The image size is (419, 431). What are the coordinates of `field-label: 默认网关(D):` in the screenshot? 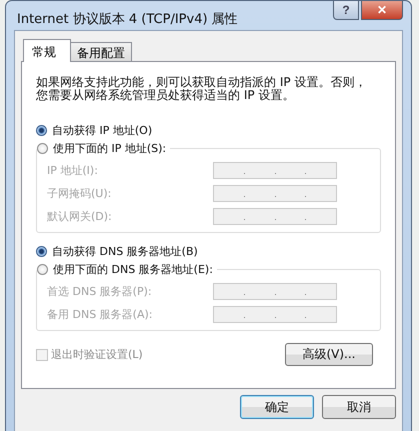 It's located at (79, 216).